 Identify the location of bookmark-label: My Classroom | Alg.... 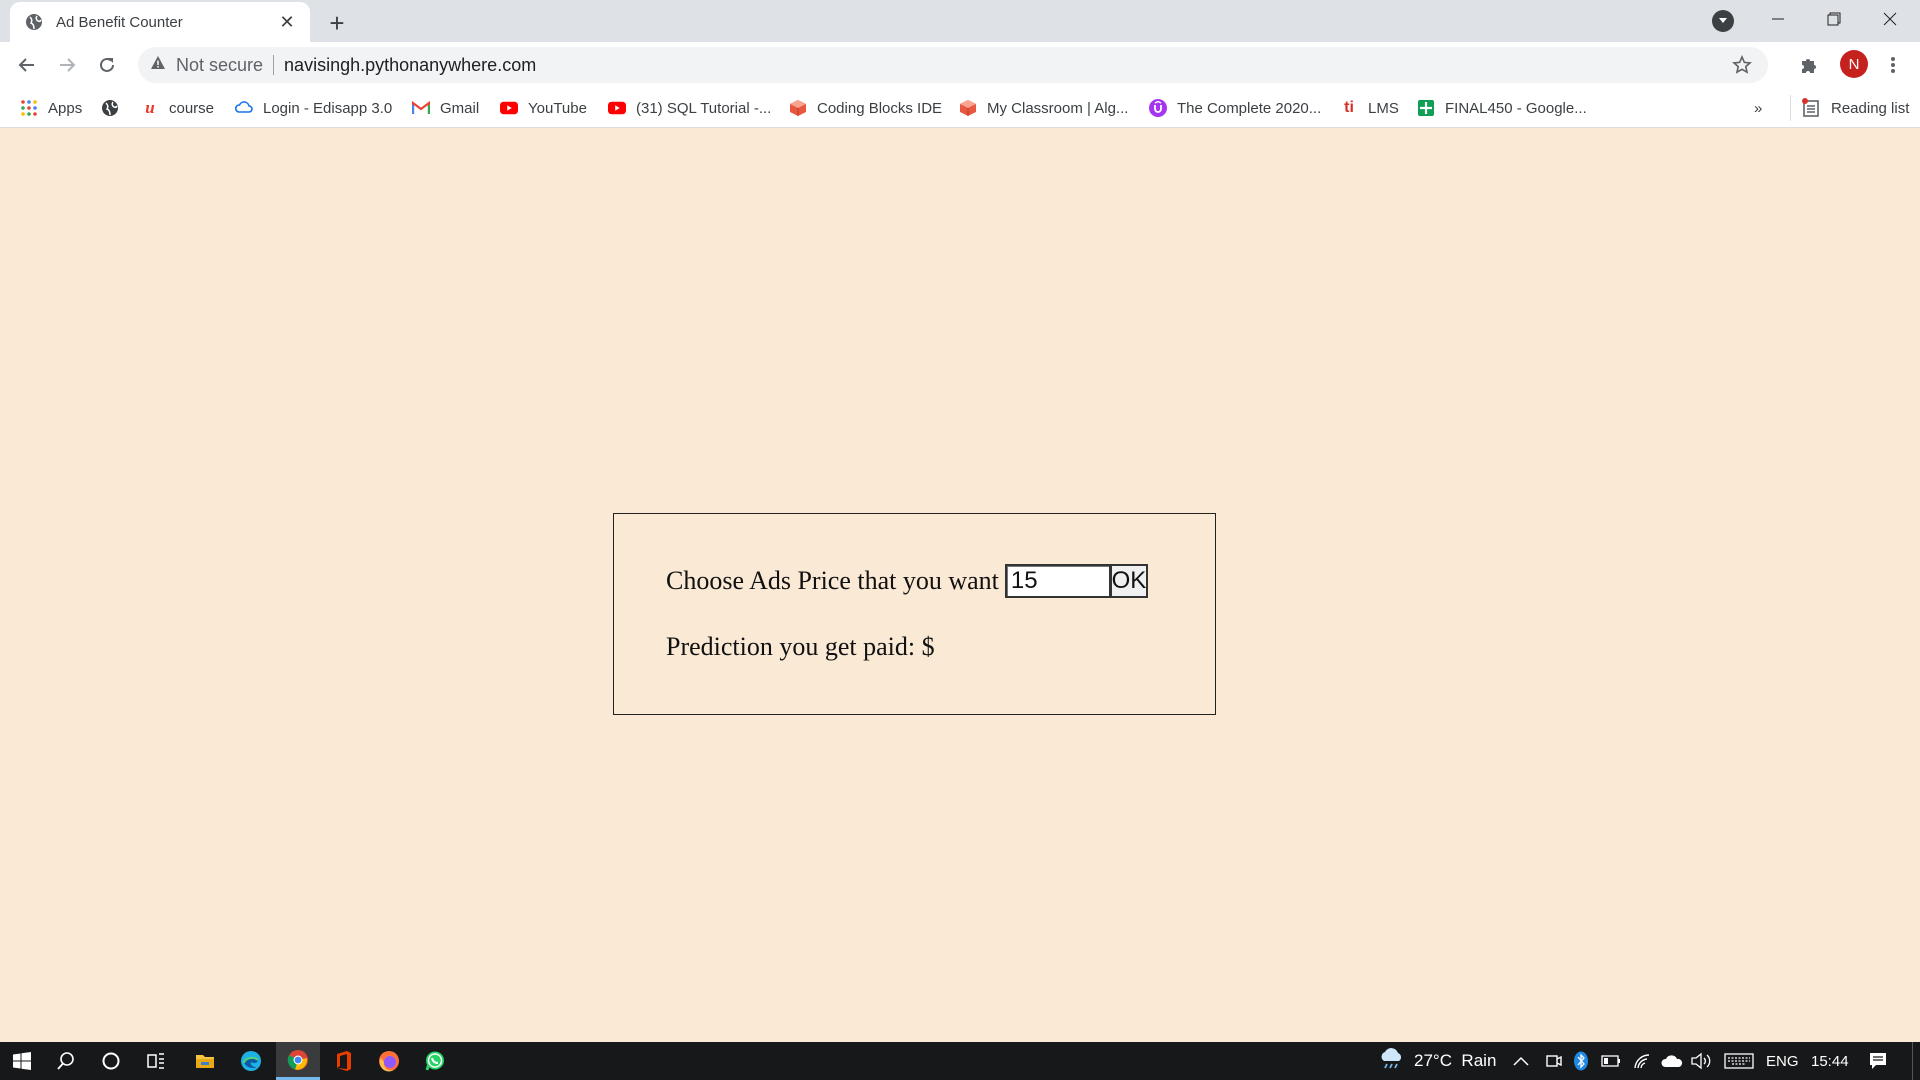
(1058, 108).